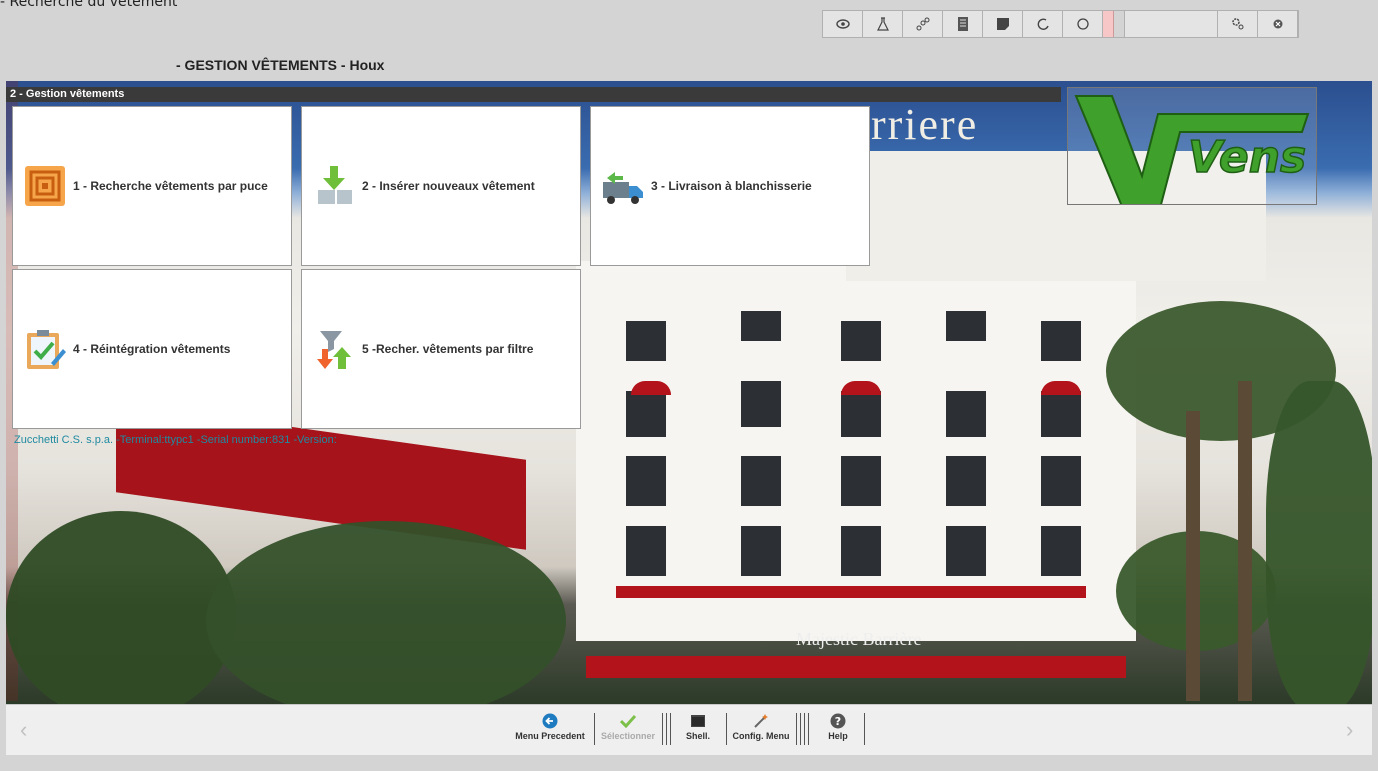 Image resolution: width=1378 pixels, height=771 pixels. Describe the element at coordinates (761, 721) in the screenshot. I see `wand-icon` at that location.